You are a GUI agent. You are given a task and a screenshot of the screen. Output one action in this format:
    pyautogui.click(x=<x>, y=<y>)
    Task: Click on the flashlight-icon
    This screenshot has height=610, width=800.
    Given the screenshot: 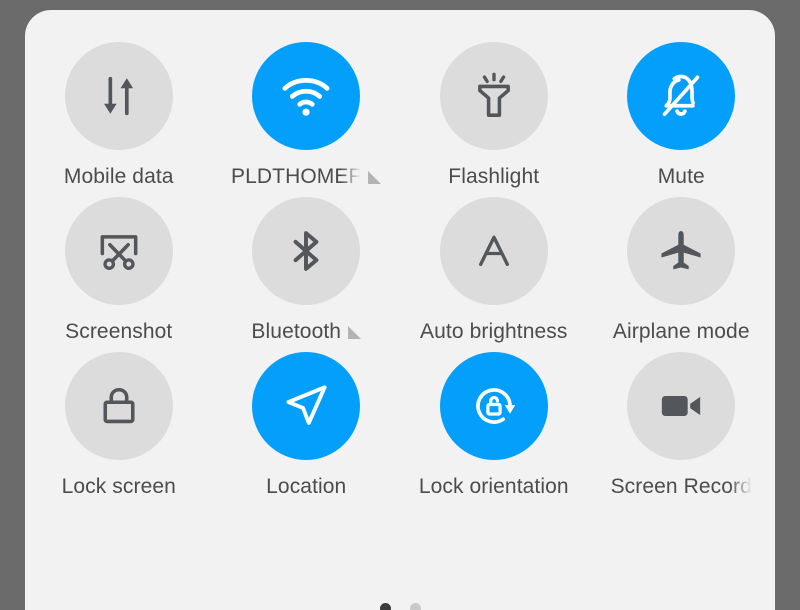 What is the action you would take?
    pyautogui.click(x=494, y=96)
    